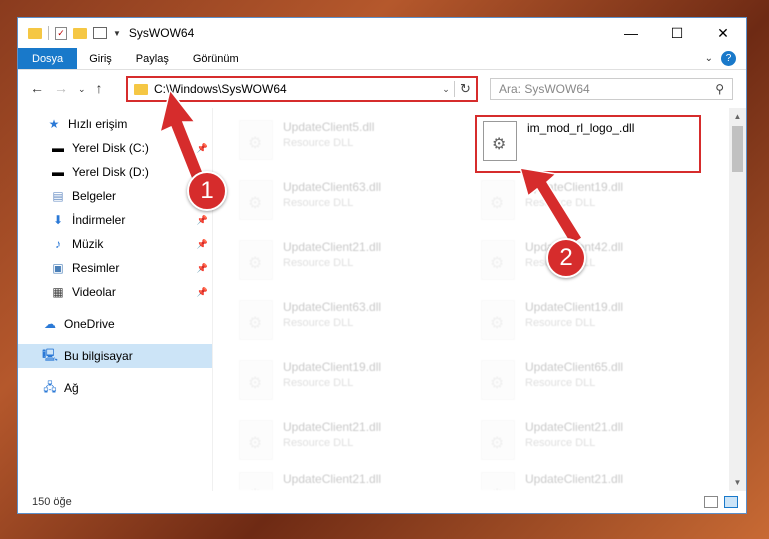 Image resolution: width=769 pixels, height=539 pixels. What do you see at coordinates (465, 89) in the screenshot?
I see `refresh-icon: ↻` at bounding box center [465, 89].